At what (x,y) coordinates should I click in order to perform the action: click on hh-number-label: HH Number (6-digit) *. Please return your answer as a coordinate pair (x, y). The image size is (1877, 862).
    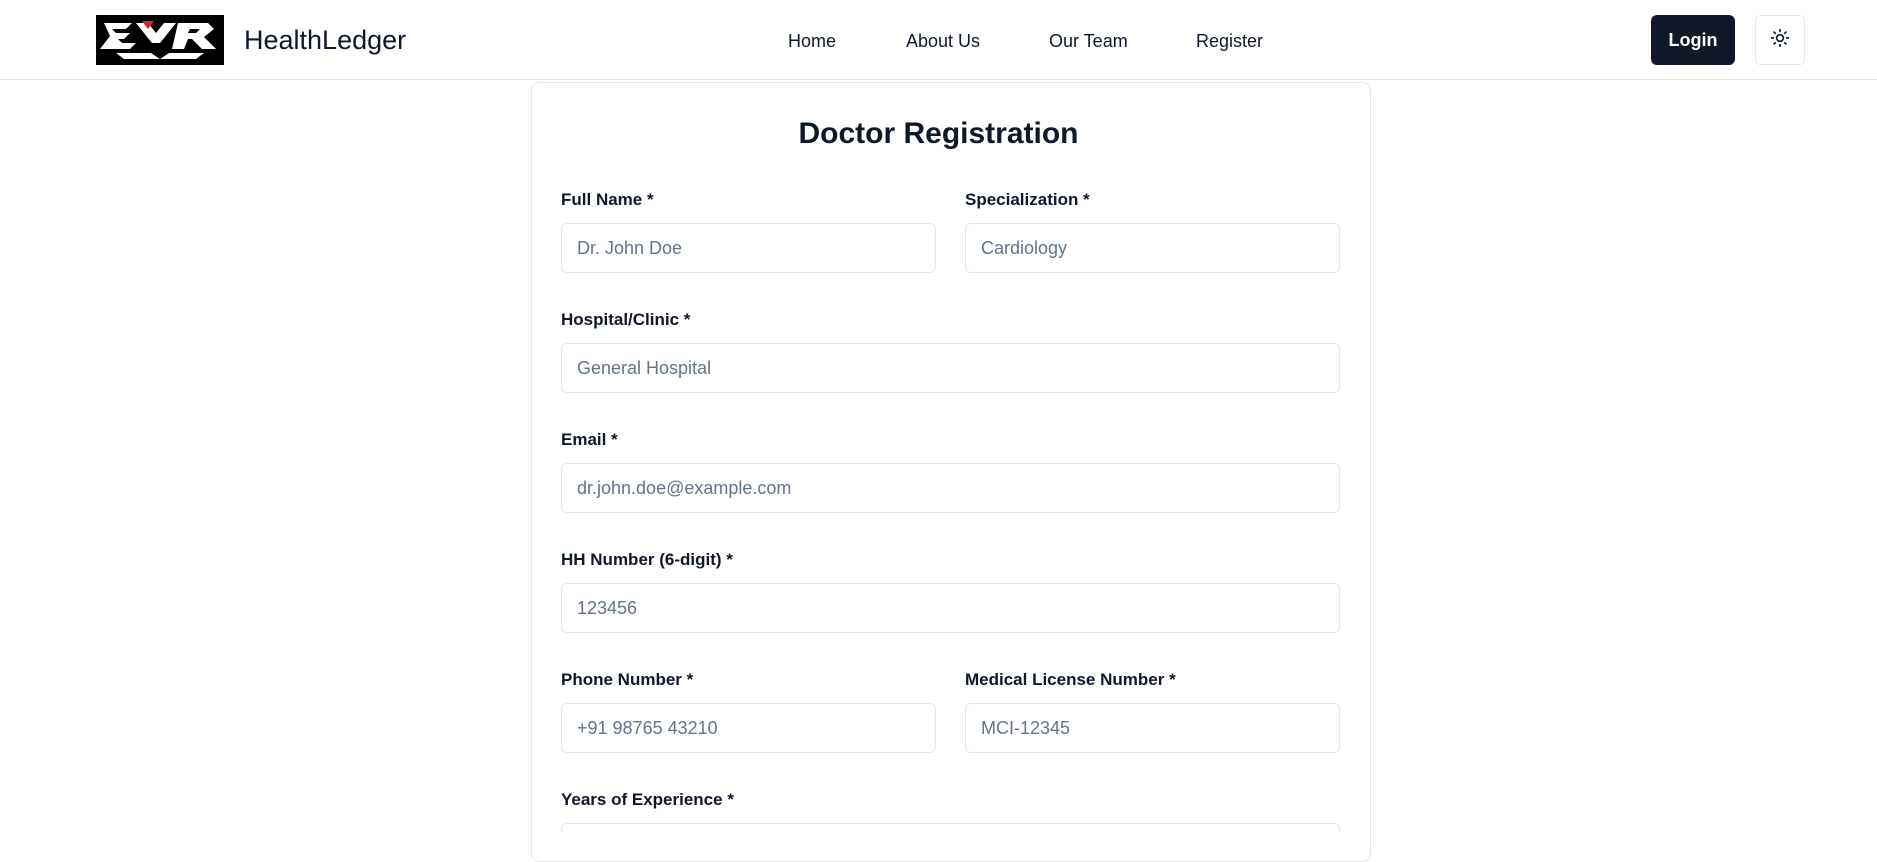
    Looking at the image, I should click on (647, 559).